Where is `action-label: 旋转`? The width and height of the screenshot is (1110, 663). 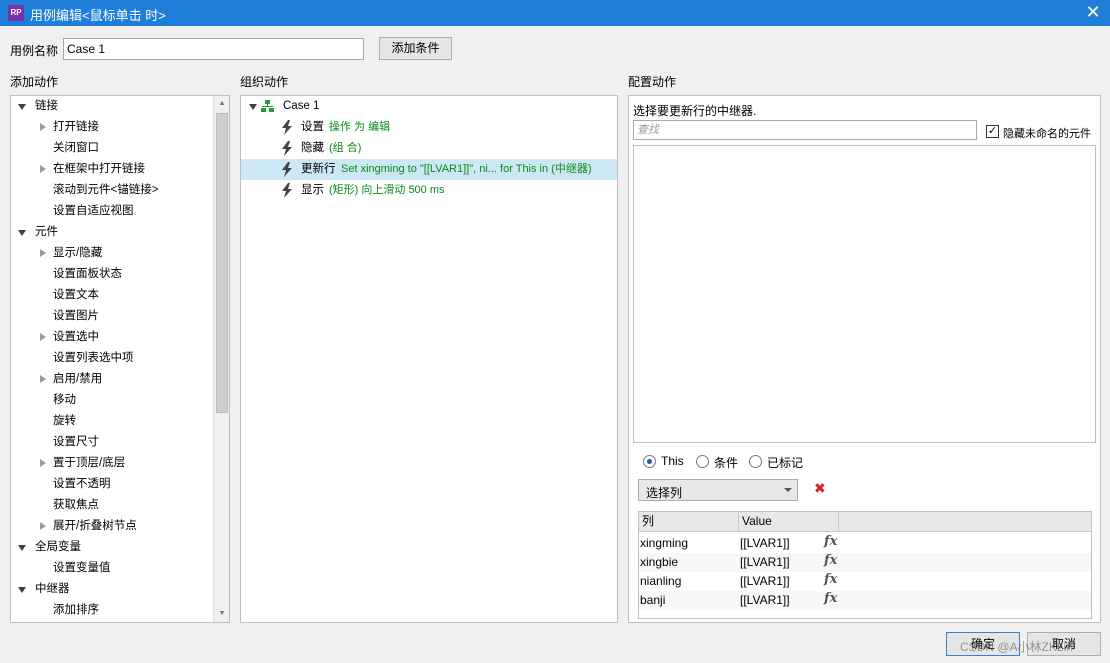
action-label: 旋转 is located at coordinates (64, 421).